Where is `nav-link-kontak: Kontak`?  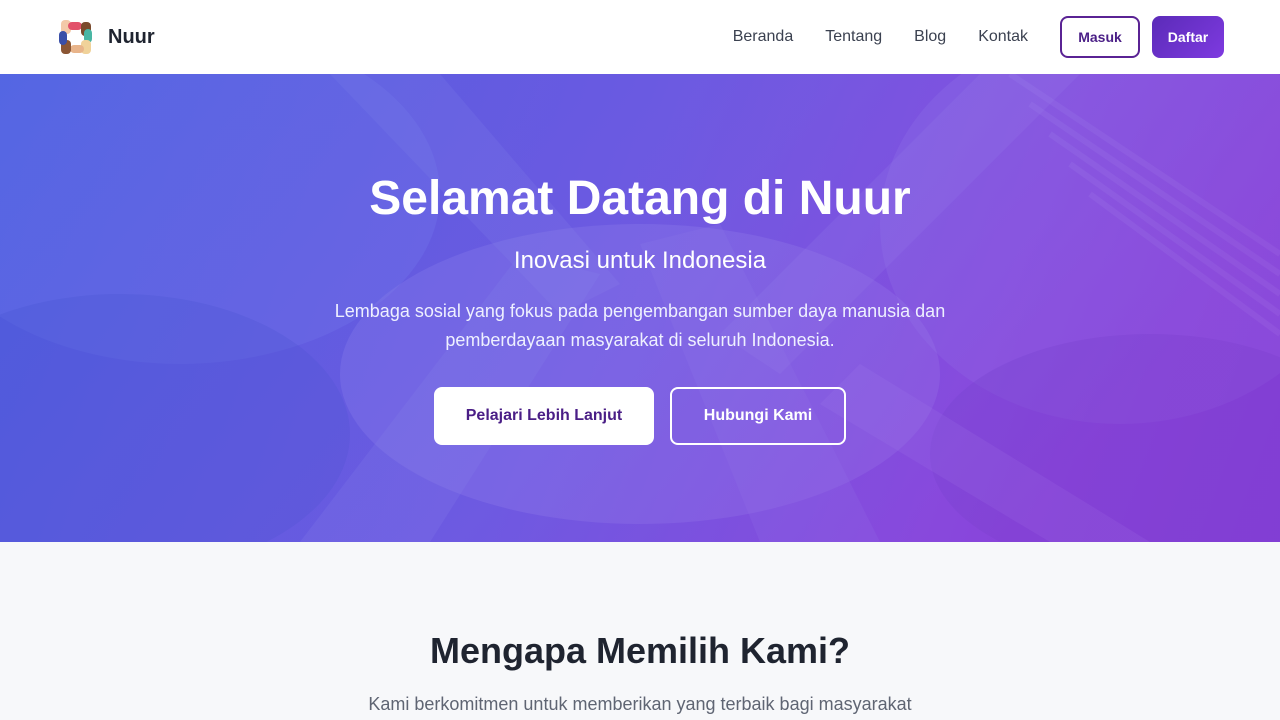 nav-link-kontak: Kontak is located at coordinates (1003, 37).